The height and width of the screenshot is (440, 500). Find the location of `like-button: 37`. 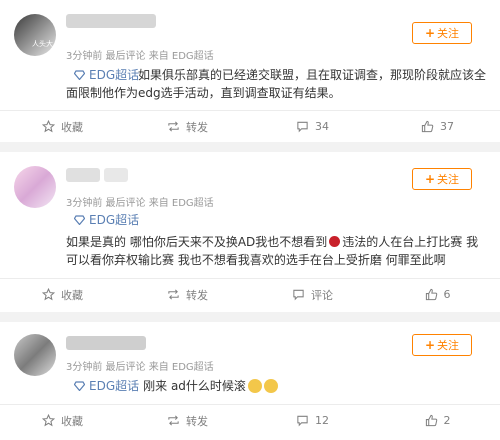

like-button: 37 is located at coordinates (437, 126).